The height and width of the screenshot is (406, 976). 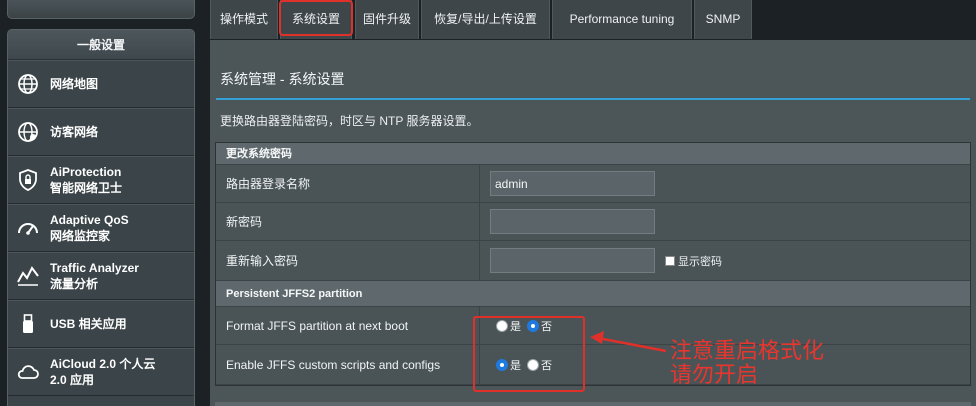 I want to click on title-divider, so click(x=593, y=99).